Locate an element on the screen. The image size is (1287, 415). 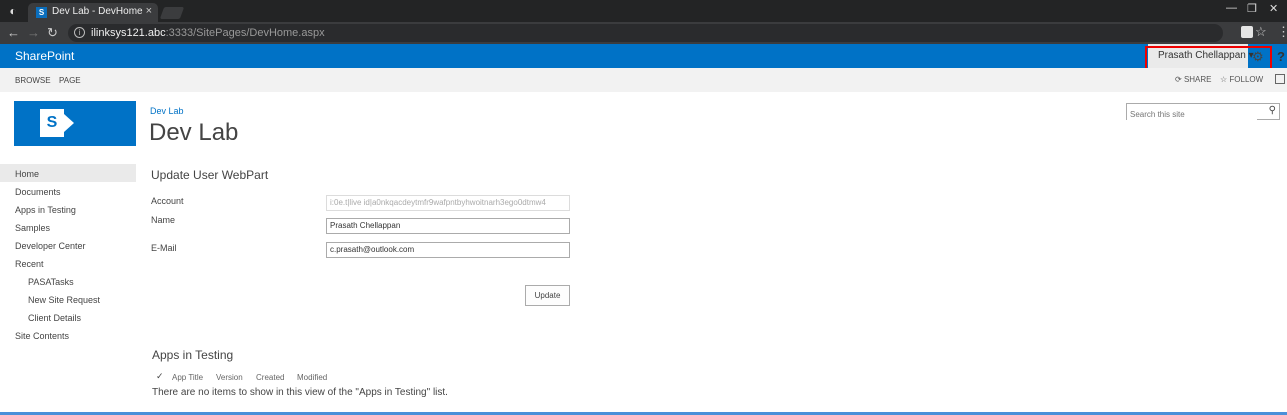
reload-icon: ↻ is located at coordinates (52, 33).